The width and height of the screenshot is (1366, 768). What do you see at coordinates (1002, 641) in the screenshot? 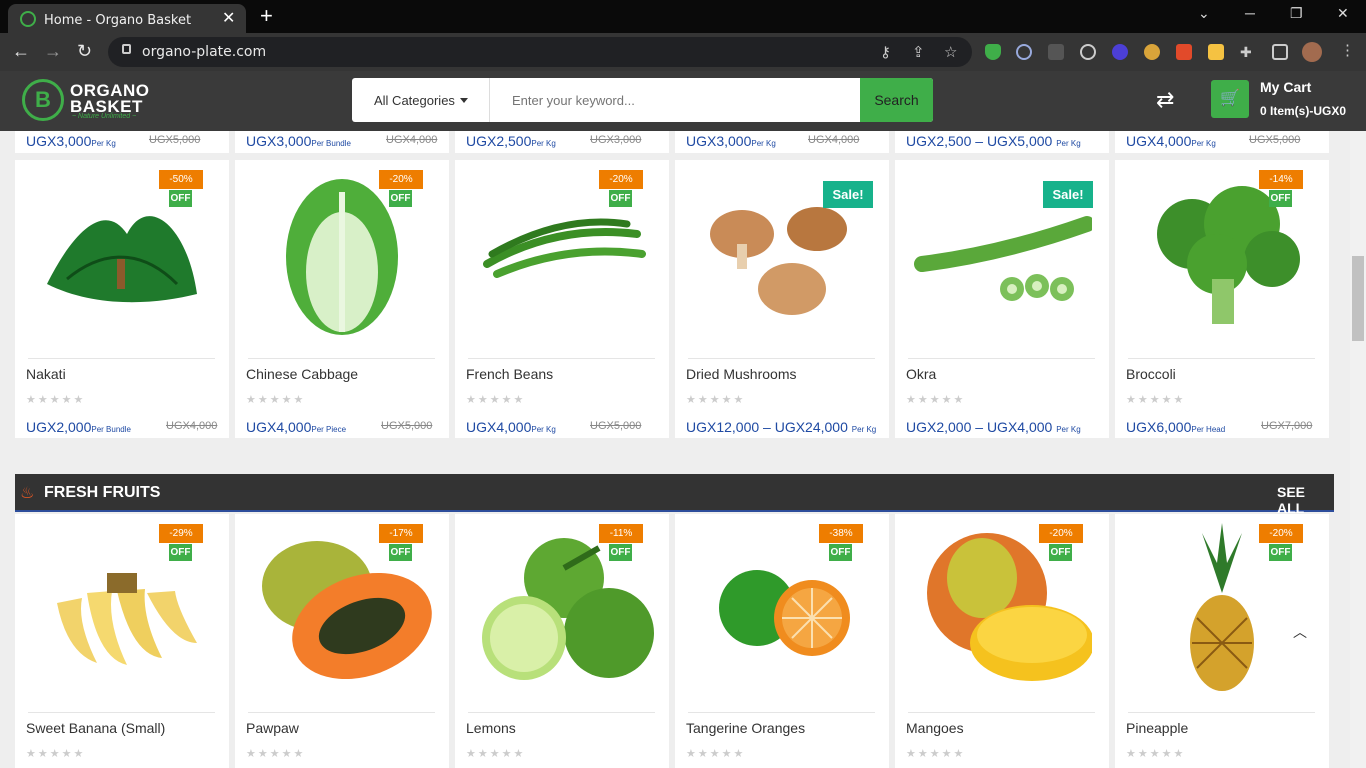
I see `product-card: -20% OFF Mangoes ★★★★★` at bounding box center [1002, 641].